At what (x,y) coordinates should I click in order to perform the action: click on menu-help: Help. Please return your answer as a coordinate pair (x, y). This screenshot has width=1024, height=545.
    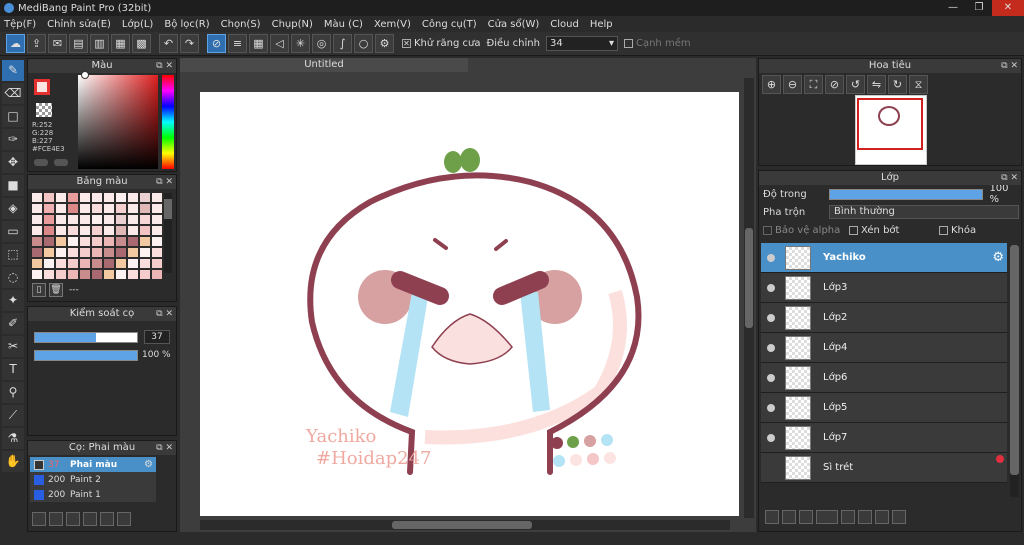
    Looking at the image, I should click on (601, 24).